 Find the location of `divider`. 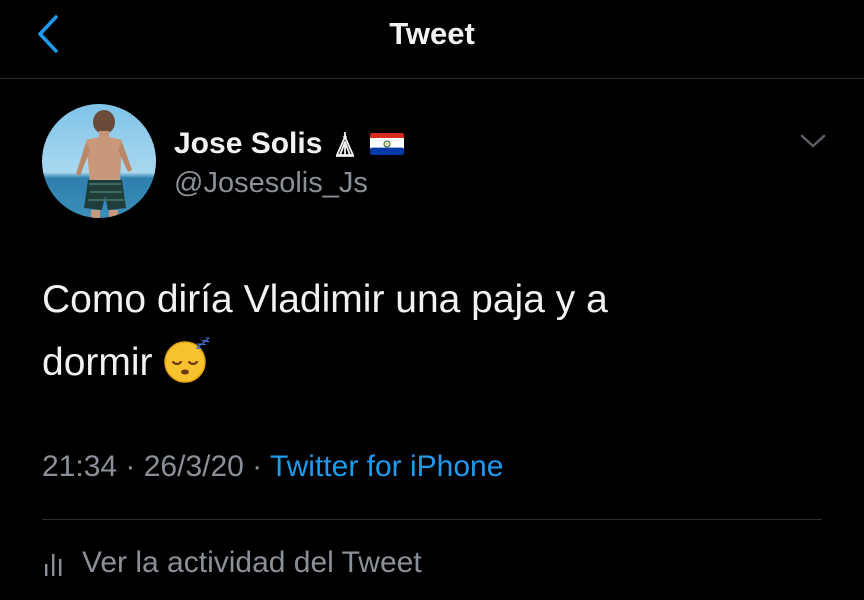

divider is located at coordinates (432, 519).